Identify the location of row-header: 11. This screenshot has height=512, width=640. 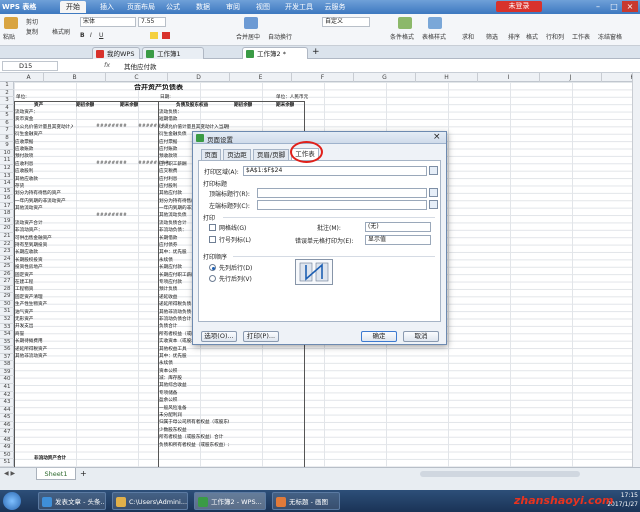
(7, 161).